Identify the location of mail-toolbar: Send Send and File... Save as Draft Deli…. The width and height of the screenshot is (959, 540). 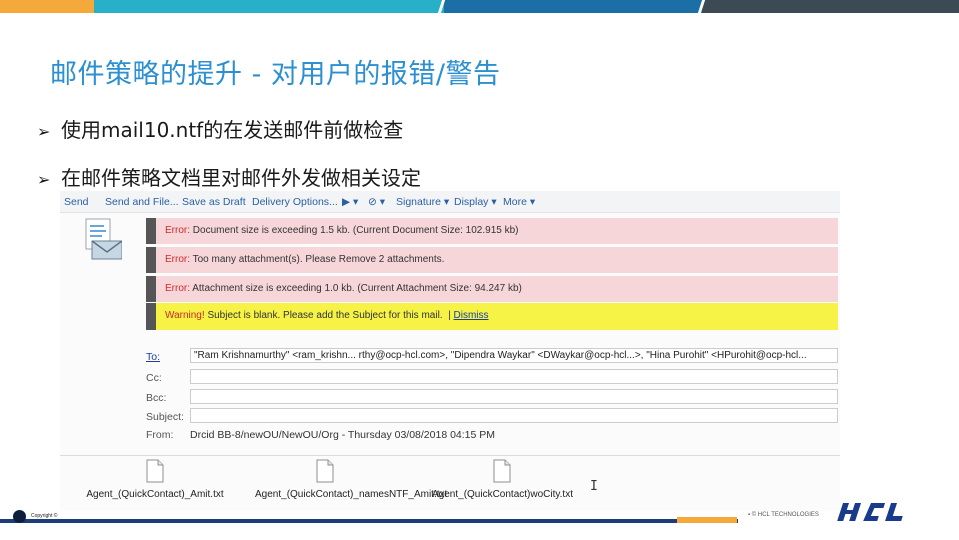
(450, 202).